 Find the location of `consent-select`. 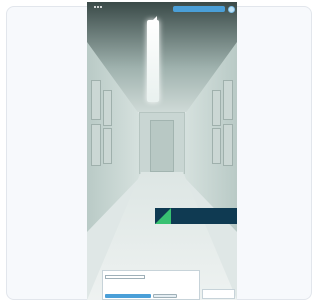

consent-select is located at coordinates (125, 277).